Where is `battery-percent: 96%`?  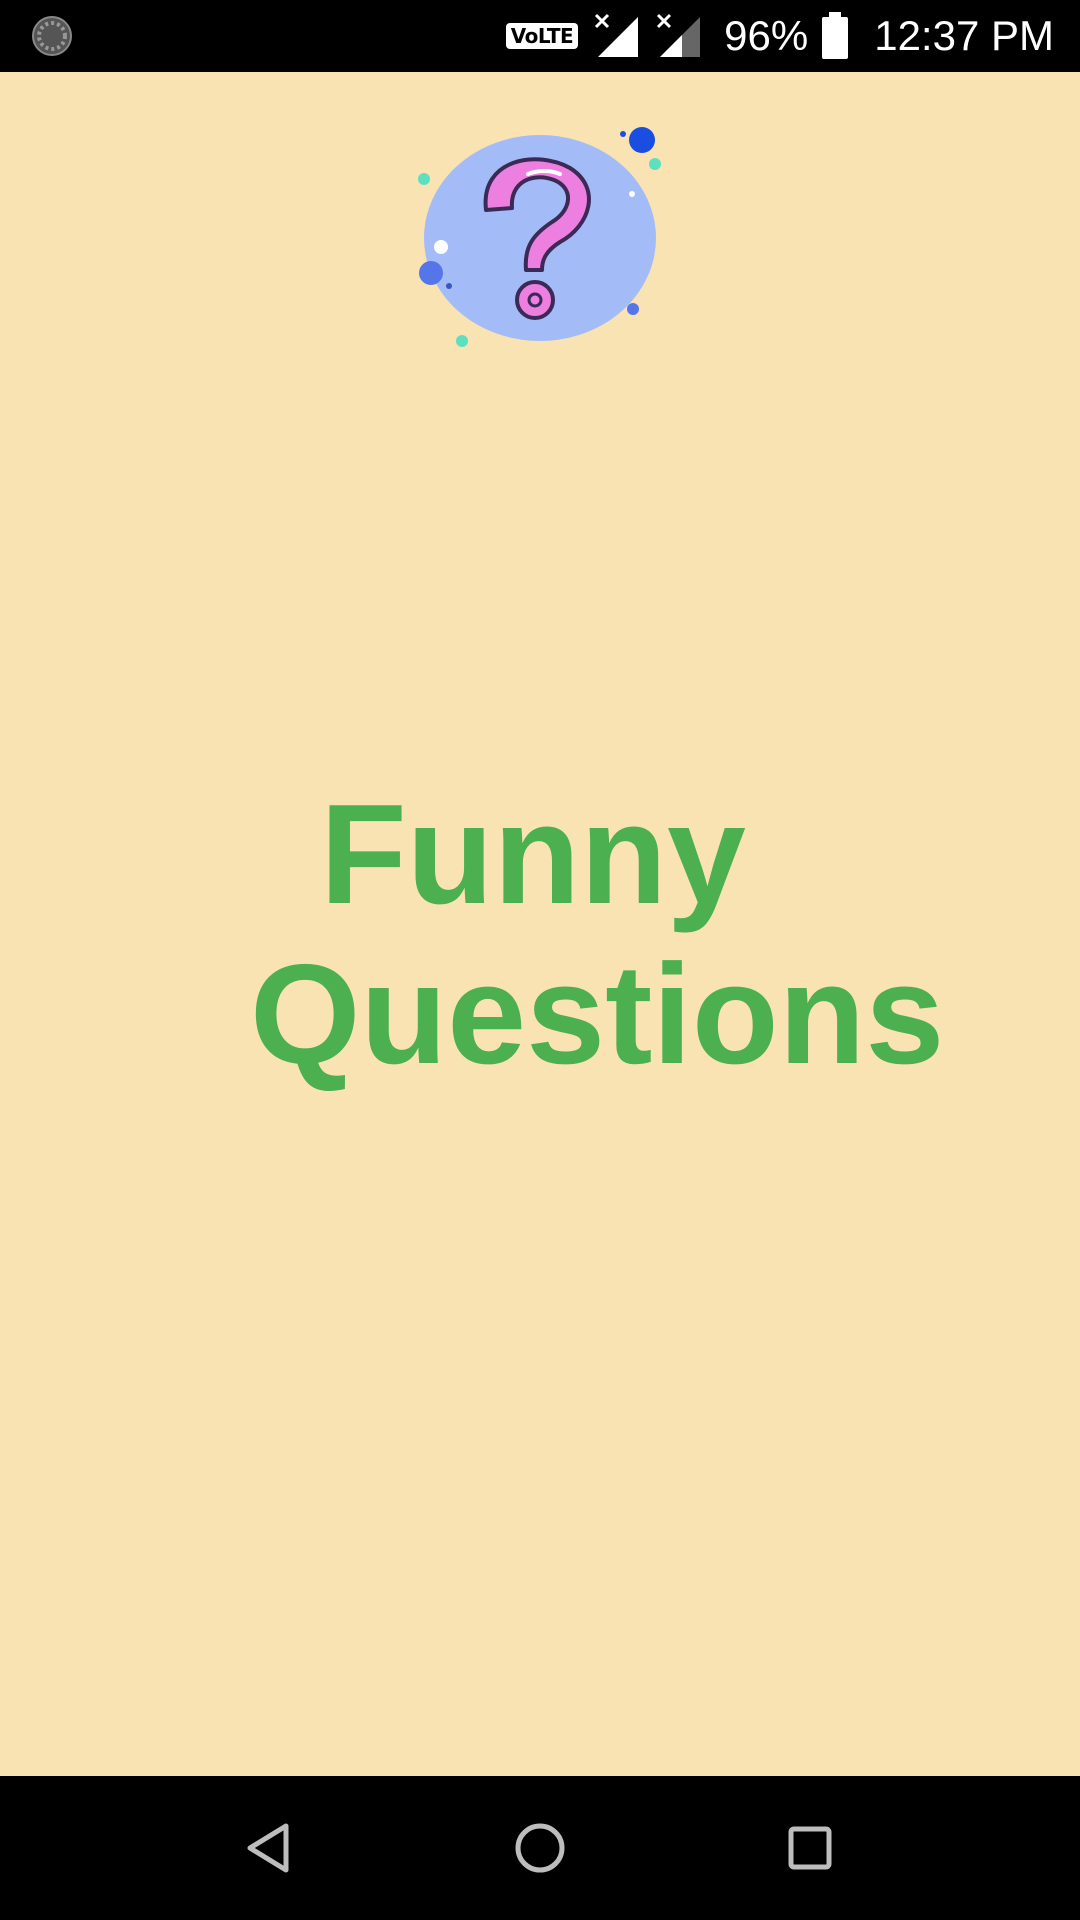 battery-percent: 96% is located at coordinates (766, 35).